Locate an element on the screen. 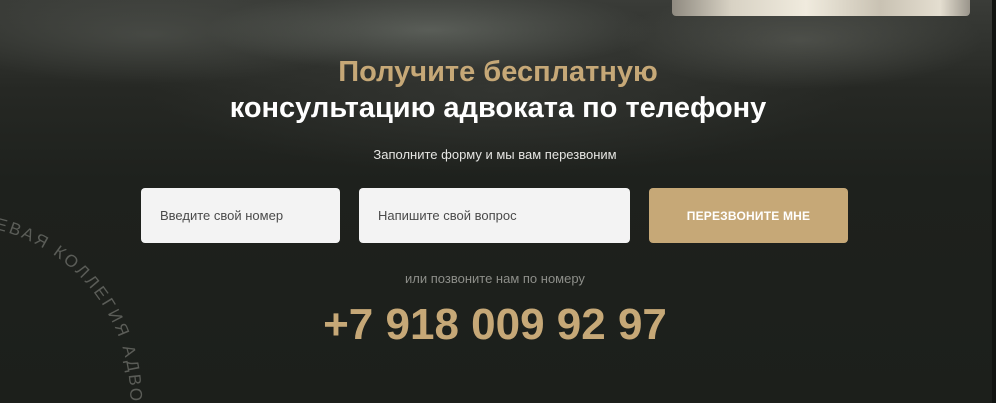  phone-input: Введите свой номер is located at coordinates (240, 215).